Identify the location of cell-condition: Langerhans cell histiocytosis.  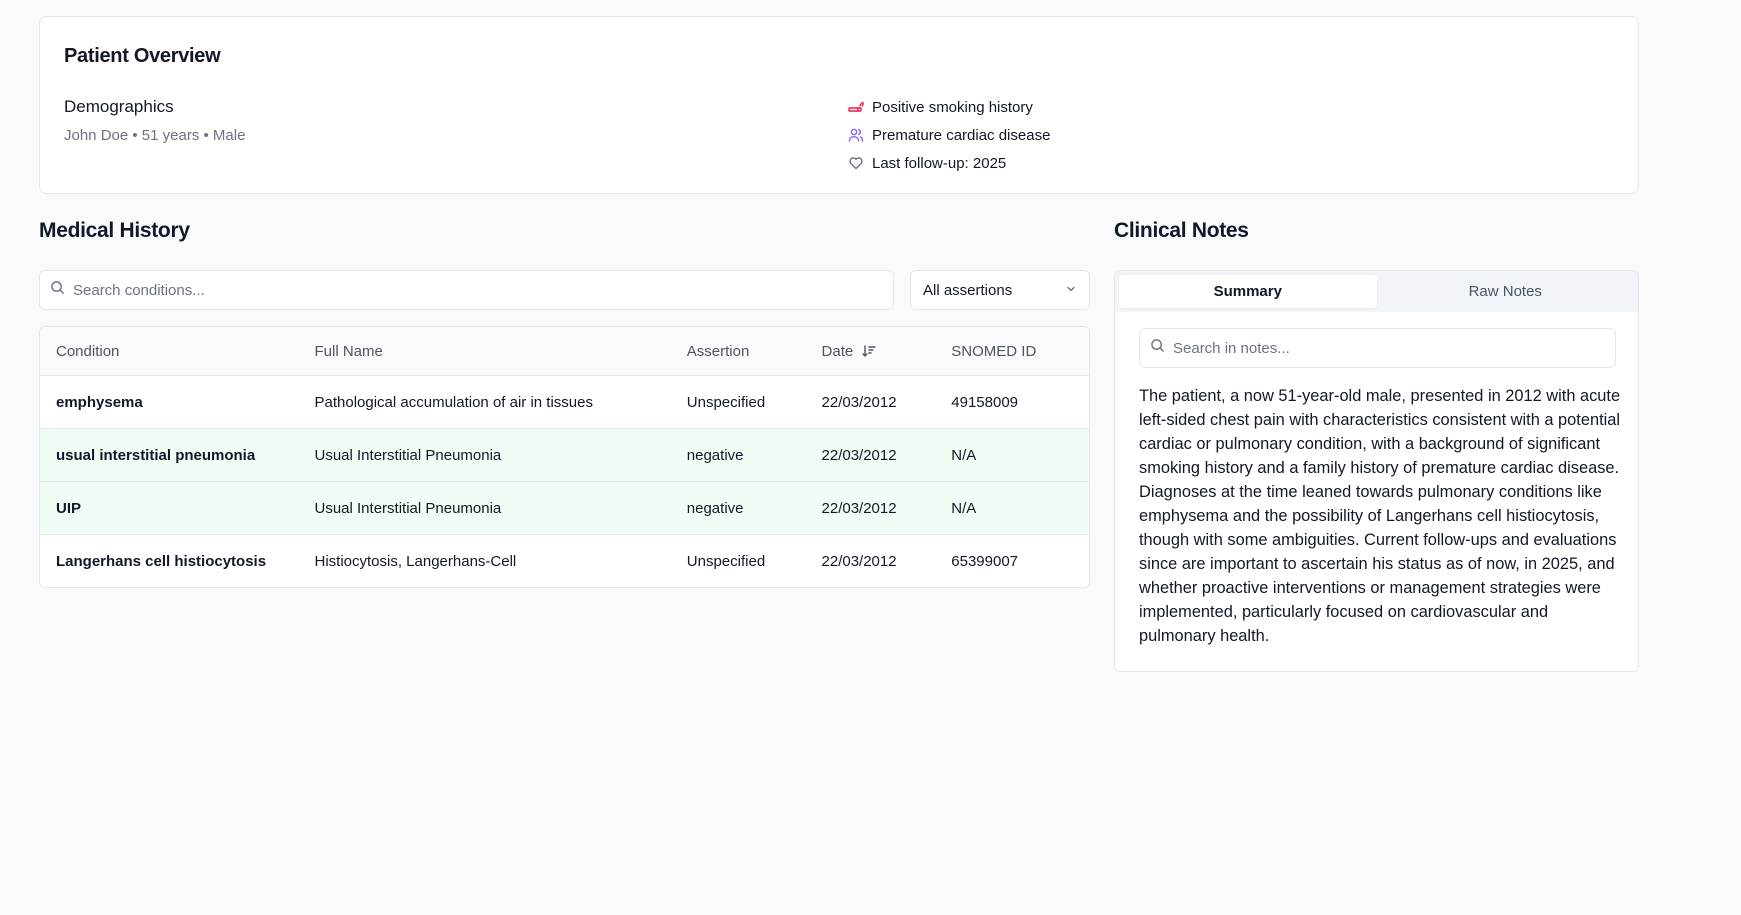
(161, 561).